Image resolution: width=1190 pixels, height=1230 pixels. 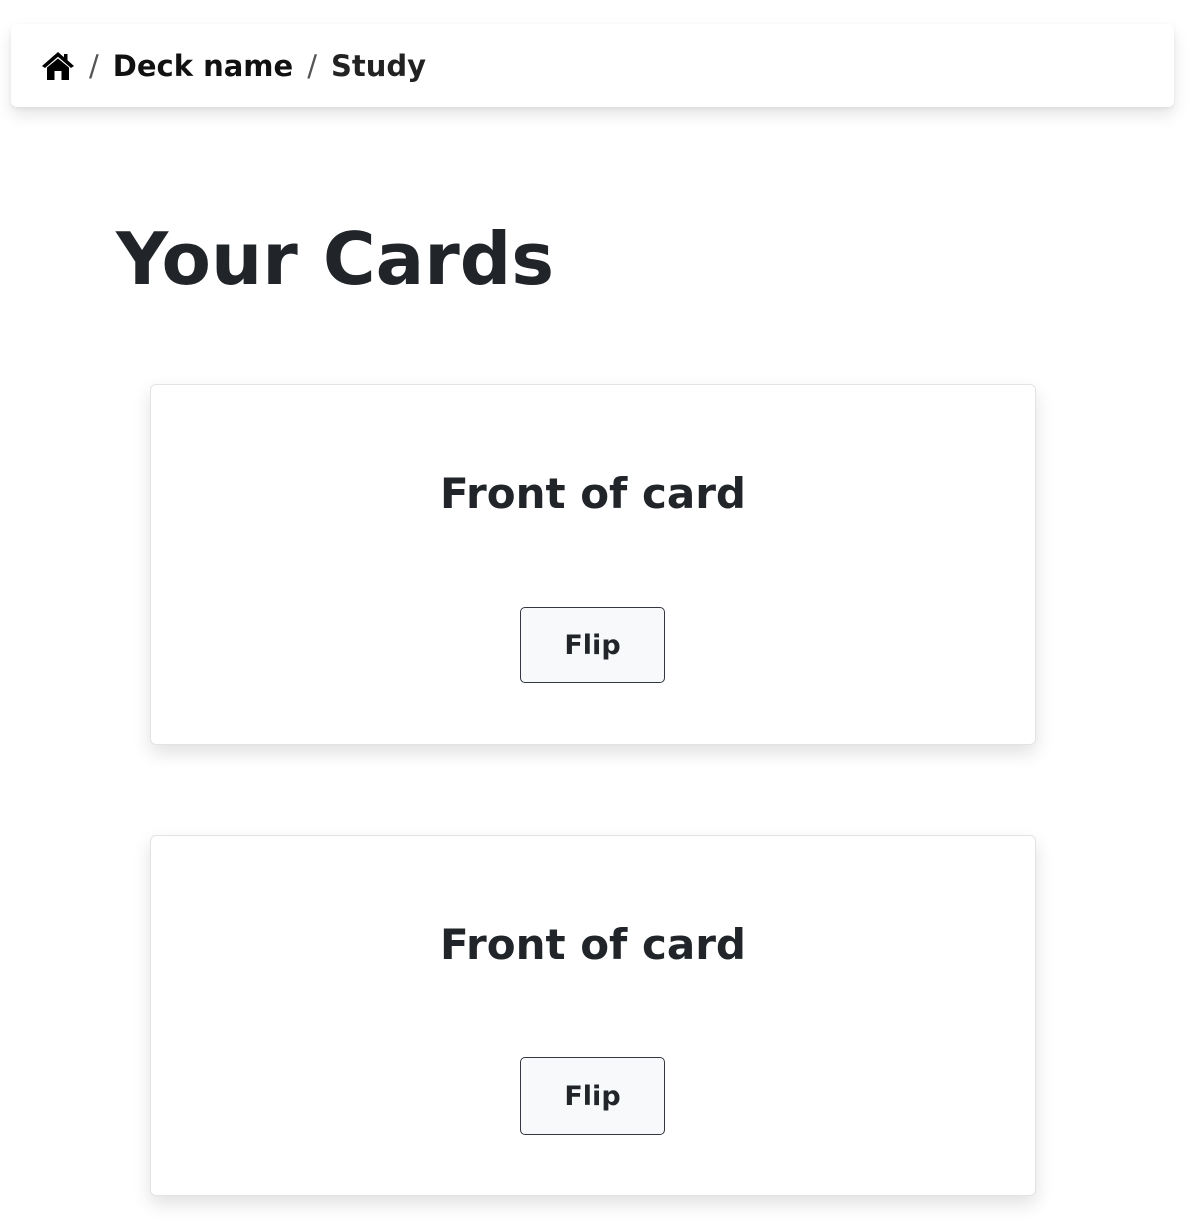 I want to click on page-title: Your Cards, so click(x=335, y=259).